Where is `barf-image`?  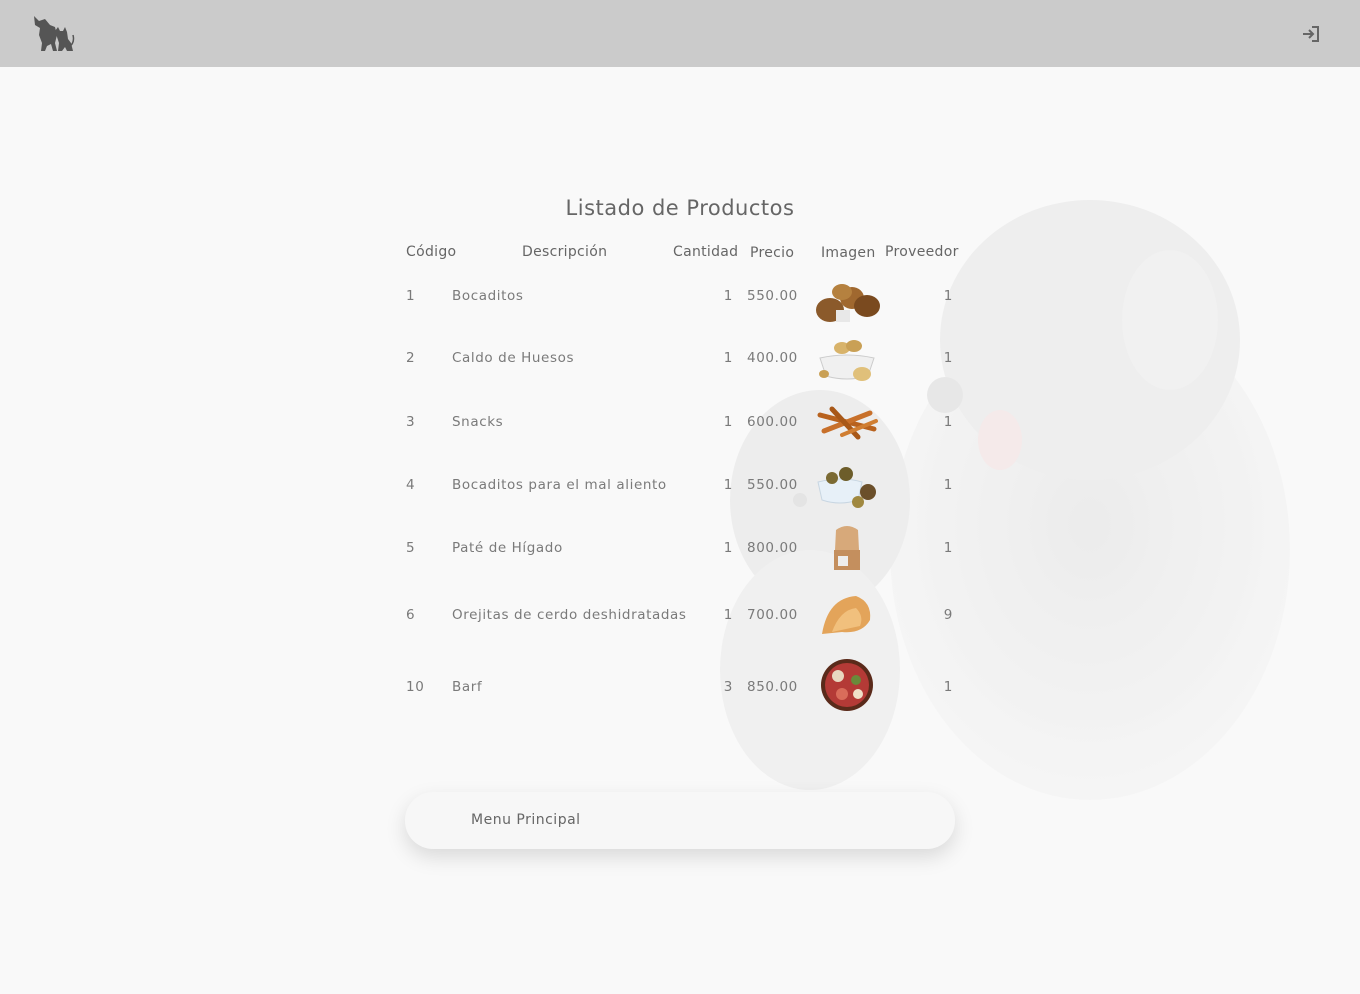
barf-image is located at coordinates (847, 685).